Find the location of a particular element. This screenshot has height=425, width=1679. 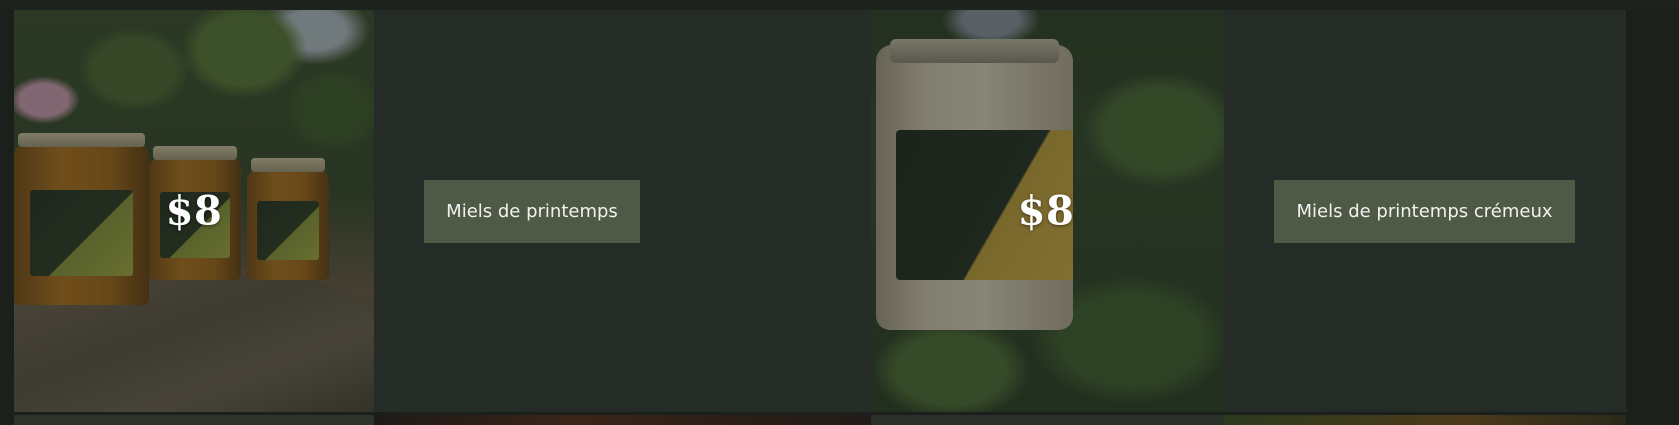

product-name-button: Miels de printemps is located at coordinates (532, 211).